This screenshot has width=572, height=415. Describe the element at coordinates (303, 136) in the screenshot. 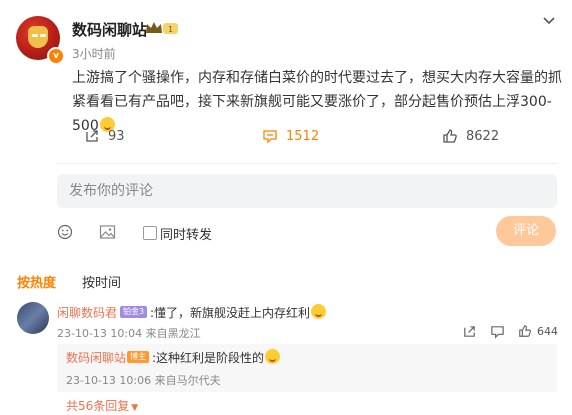

I see `comment-count: 1512` at that location.